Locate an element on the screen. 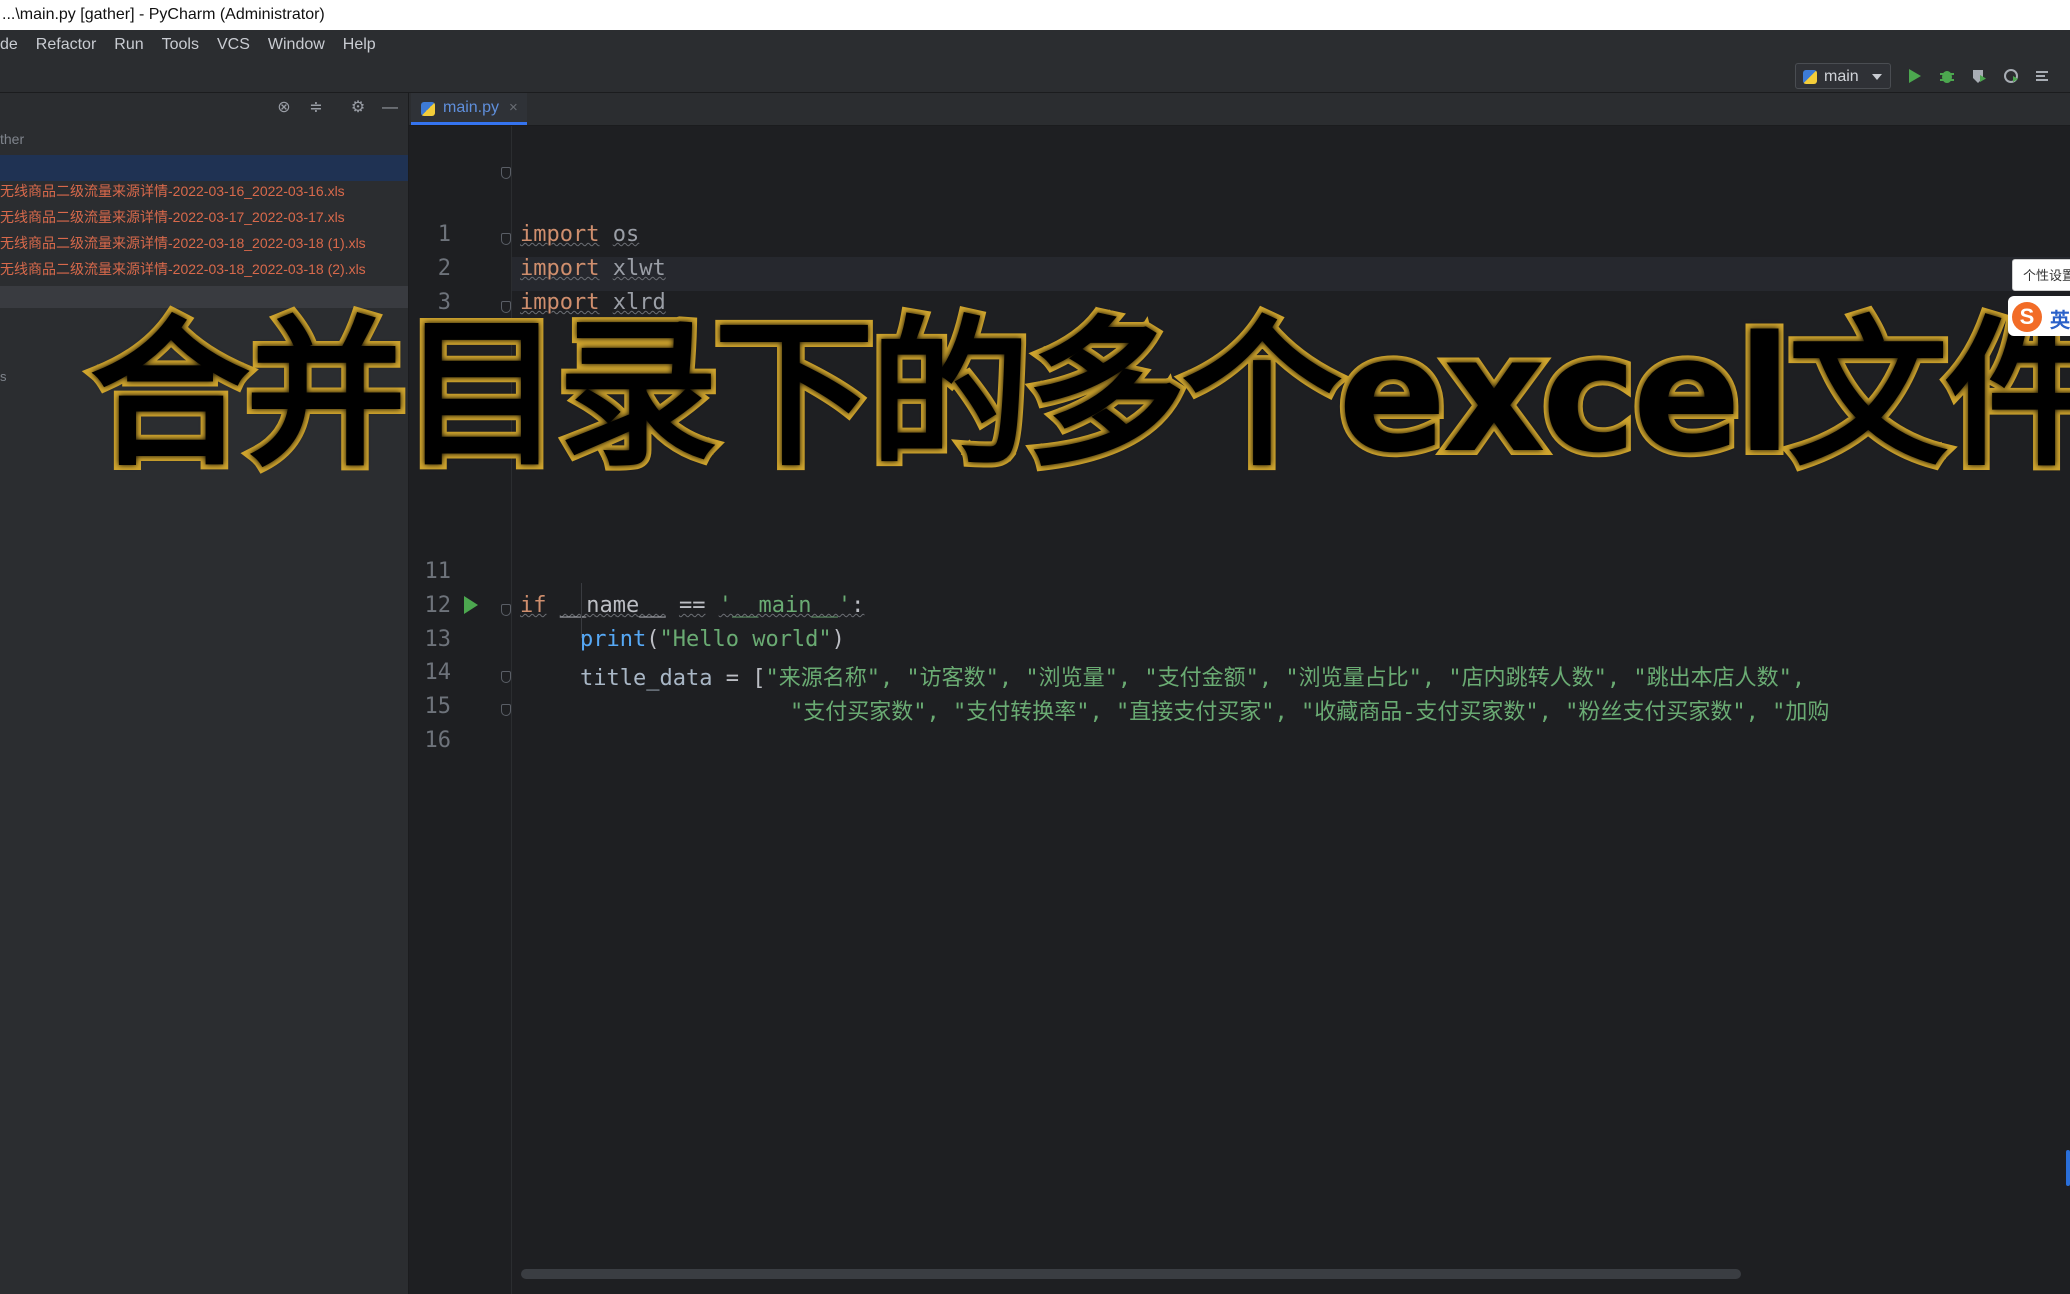 This screenshot has height=1294, width=2070. selected-tree-row is located at coordinates (204, 168).